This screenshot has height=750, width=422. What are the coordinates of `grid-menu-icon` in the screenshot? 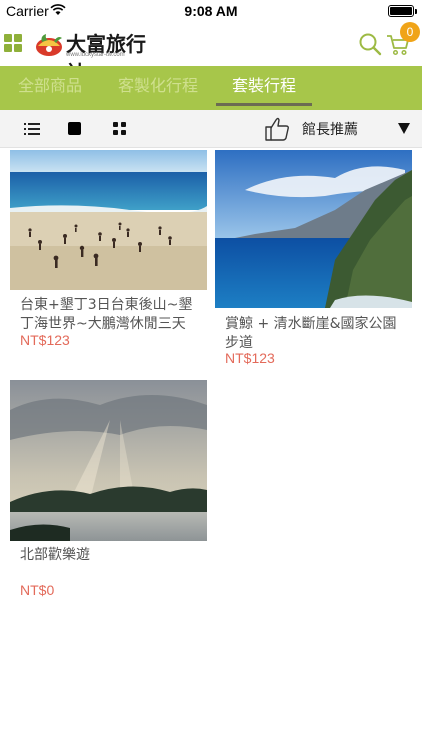 It's located at (13, 43).